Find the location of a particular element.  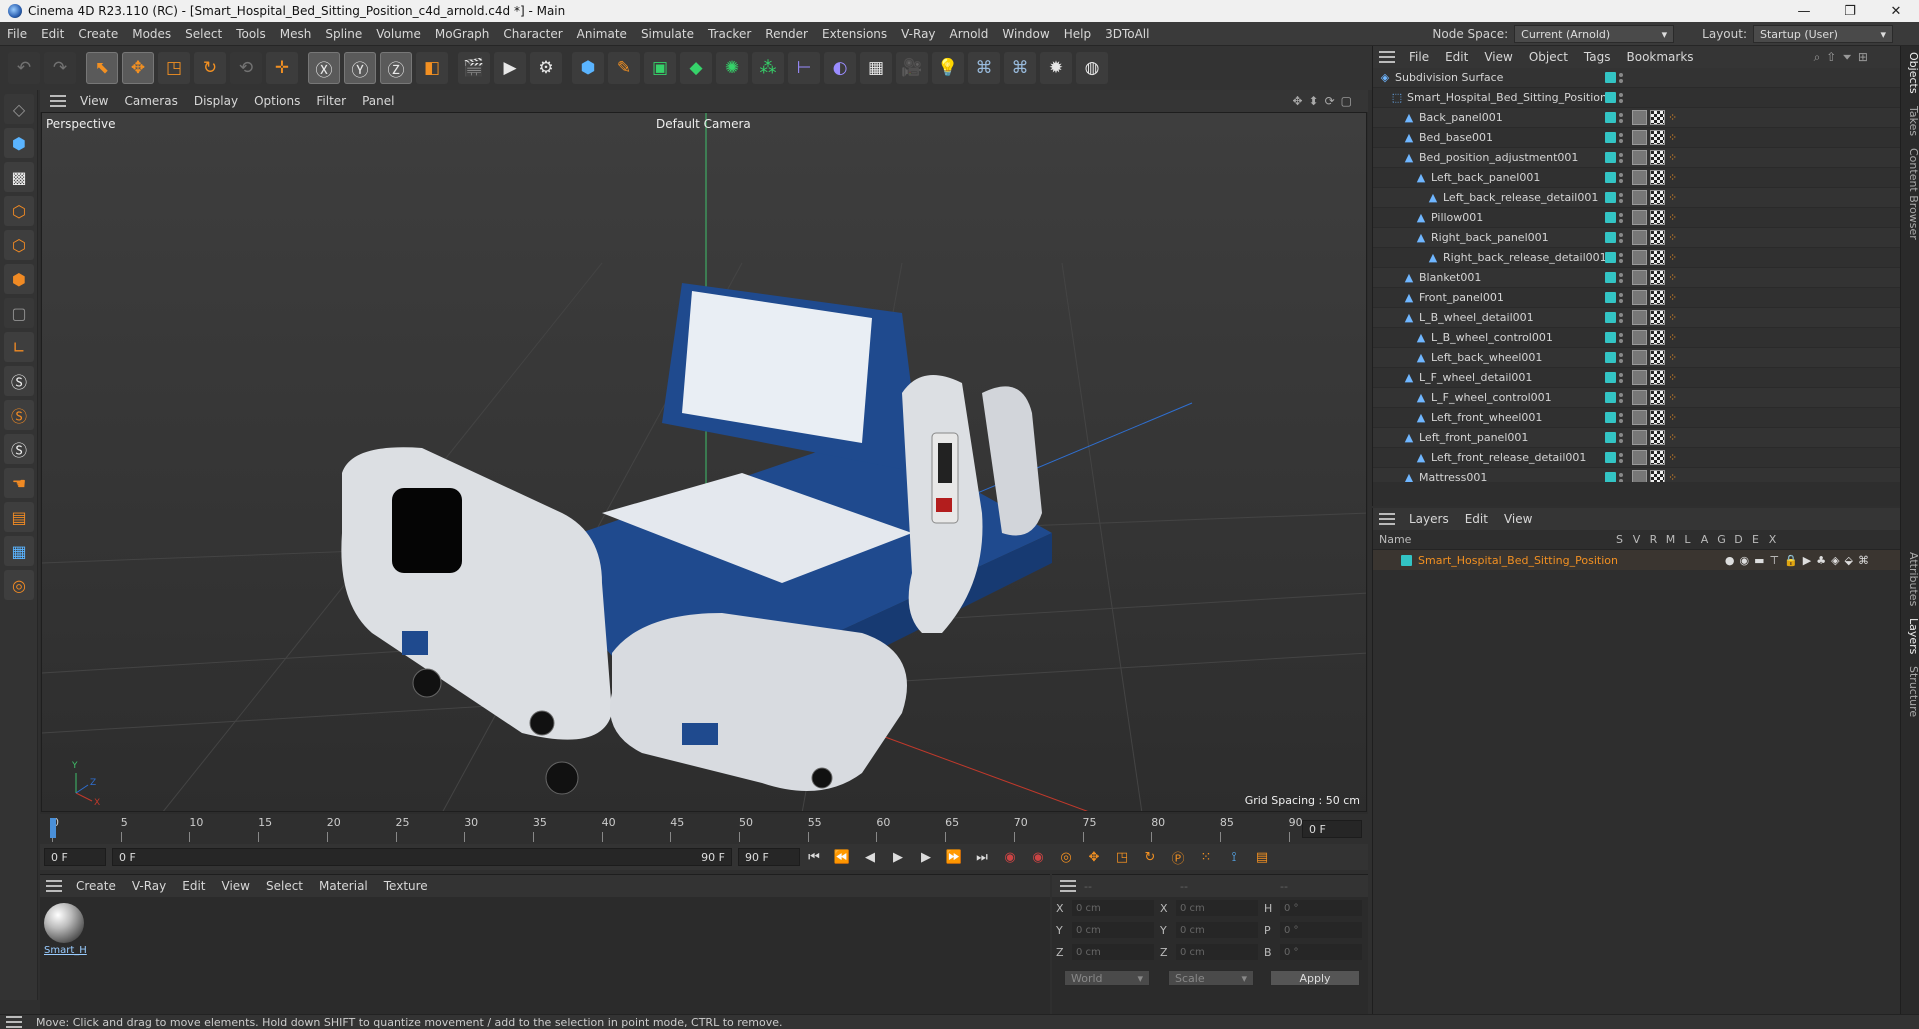

snap-icon: Ⓢ is located at coordinates (19, 381).